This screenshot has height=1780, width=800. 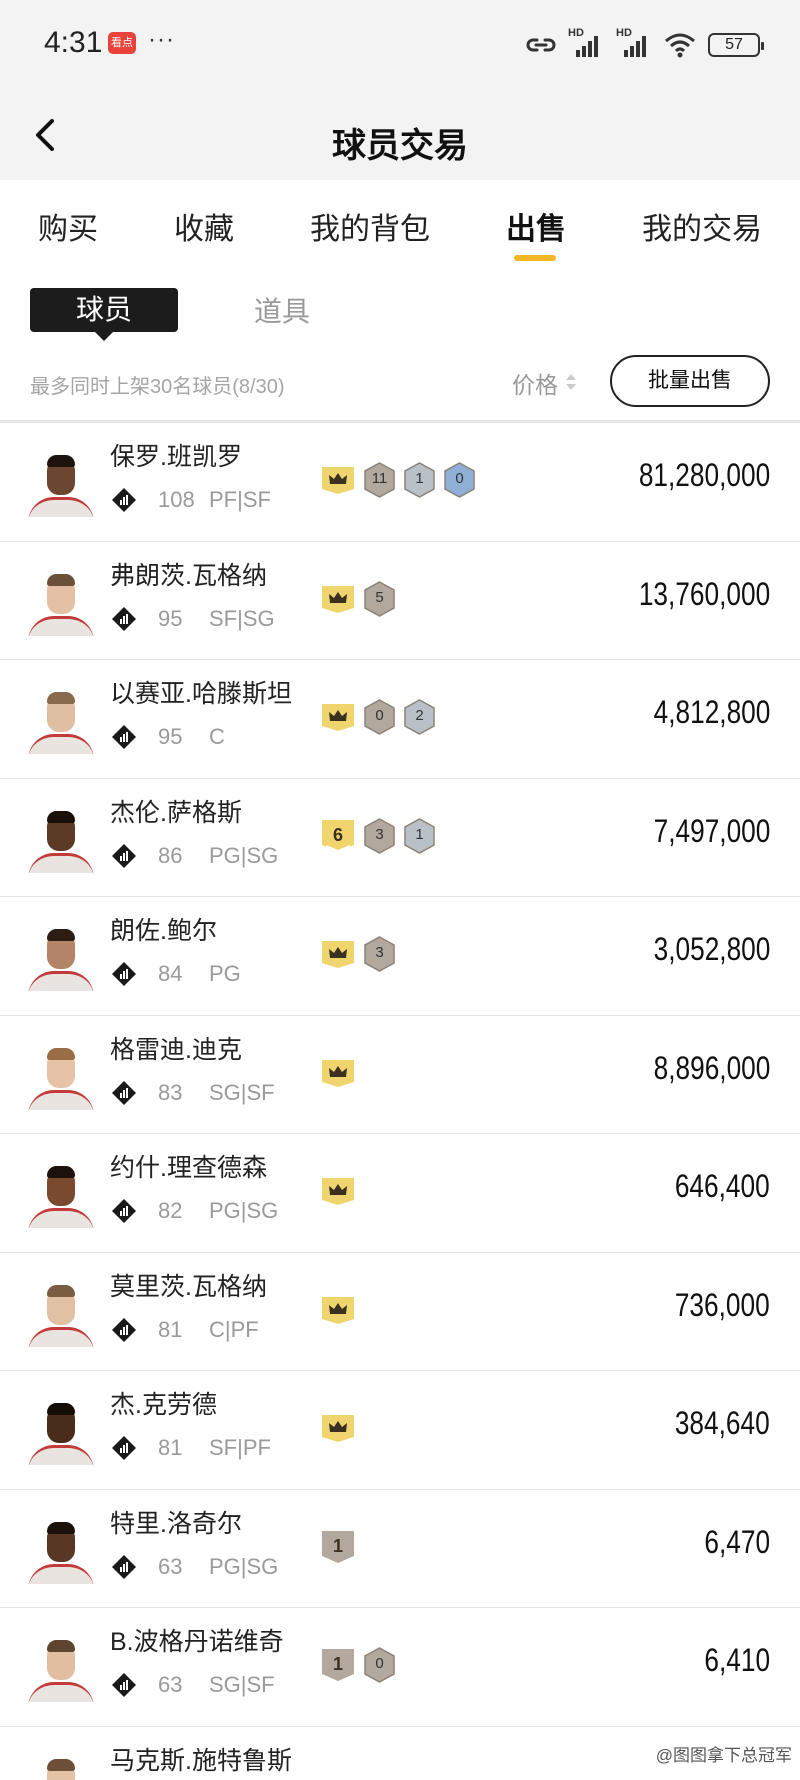 What do you see at coordinates (104, 314) in the screenshot?
I see `subtab-players: 球员` at bounding box center [104, 314].